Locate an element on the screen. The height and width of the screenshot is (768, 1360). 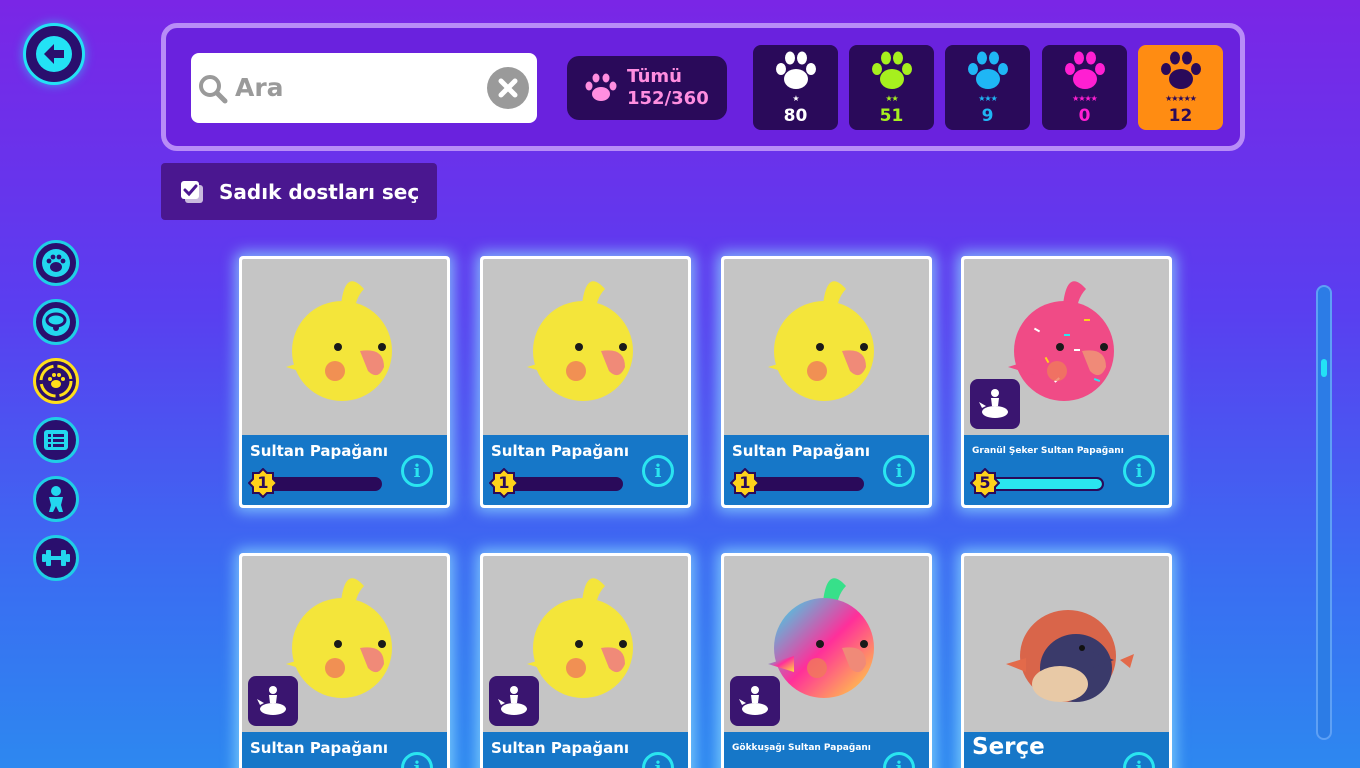
pet-name: Serçe is located at coordinates (1008, 747).